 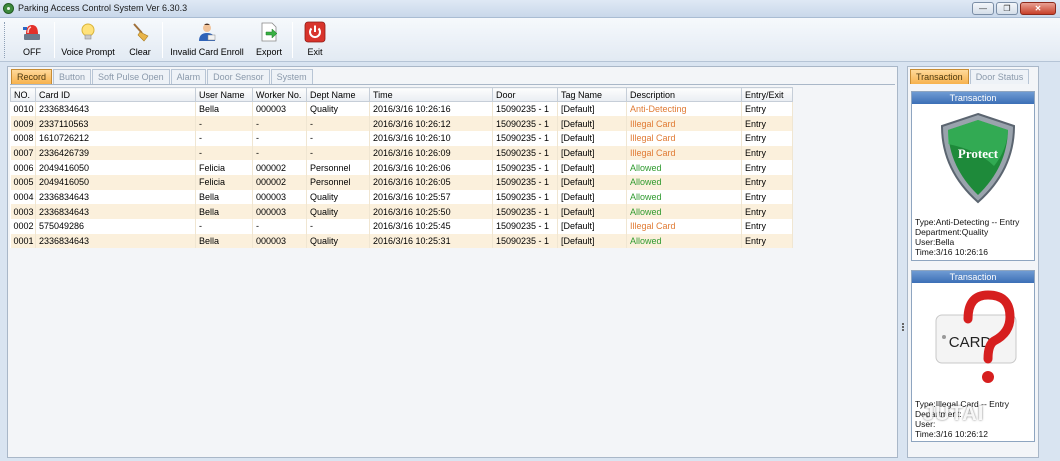 What do you see at coordinates (1007, 8) in the screenshot?
I see `maximize-button: ❐` at bounding box center [1007, 8].